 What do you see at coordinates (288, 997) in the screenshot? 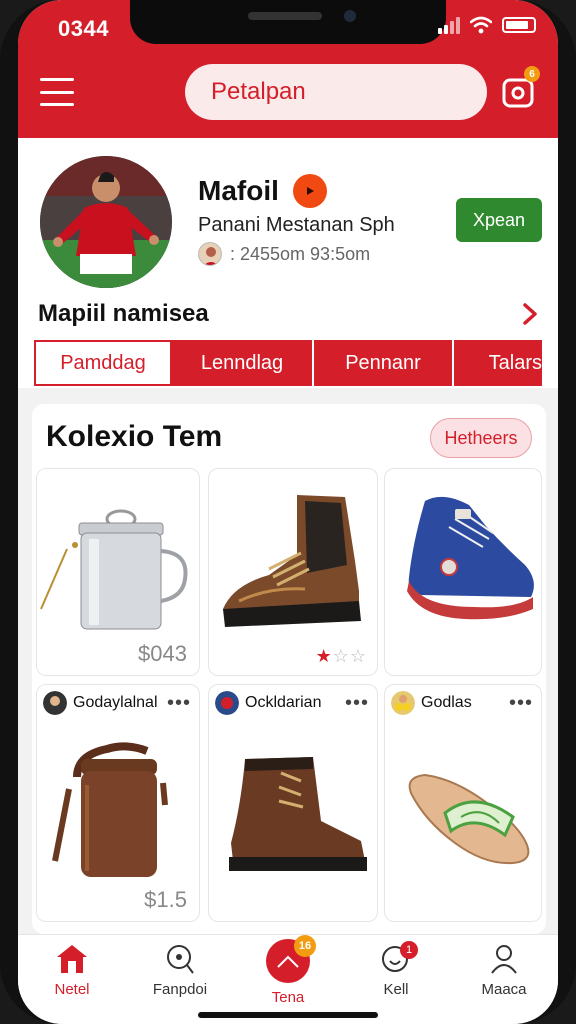
I see `nav-center-label: Tena` at bounding box center [288, 997].